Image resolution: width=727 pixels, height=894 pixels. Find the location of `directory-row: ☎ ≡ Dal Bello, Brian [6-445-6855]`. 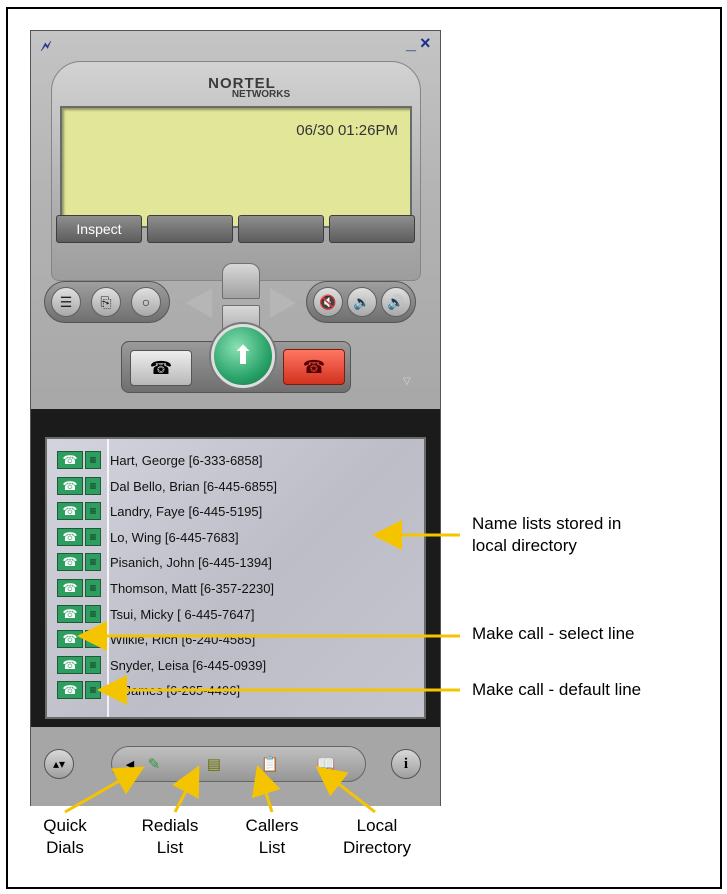

directory-row: ☎ ≡ Dal Bello, Brian [6-445-6855] is located at coordinates (237, 486).